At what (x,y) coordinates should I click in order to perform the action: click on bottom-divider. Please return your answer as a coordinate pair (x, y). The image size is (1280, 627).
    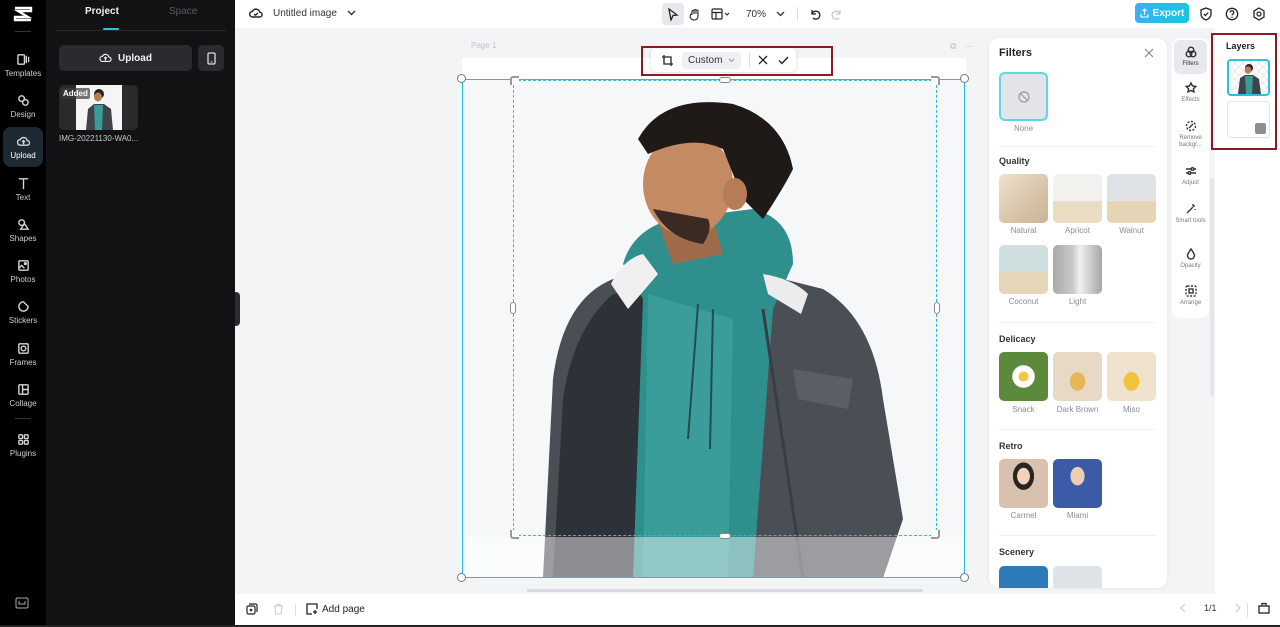
    Looking at the image, I should click on (295, 610).